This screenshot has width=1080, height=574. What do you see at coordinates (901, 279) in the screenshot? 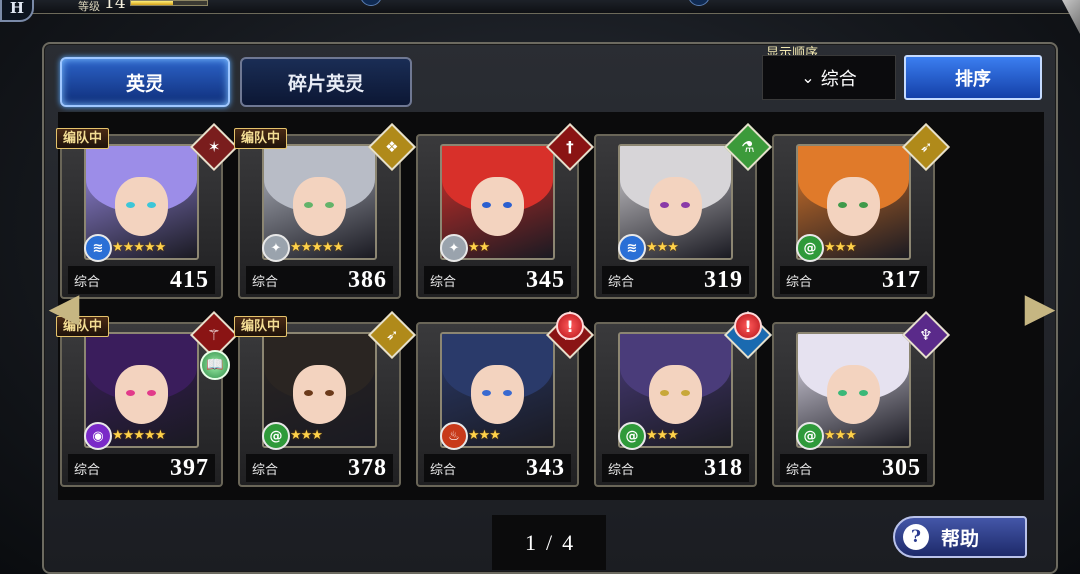
I see `stat-value: 317` at bounding box center [901, 279].